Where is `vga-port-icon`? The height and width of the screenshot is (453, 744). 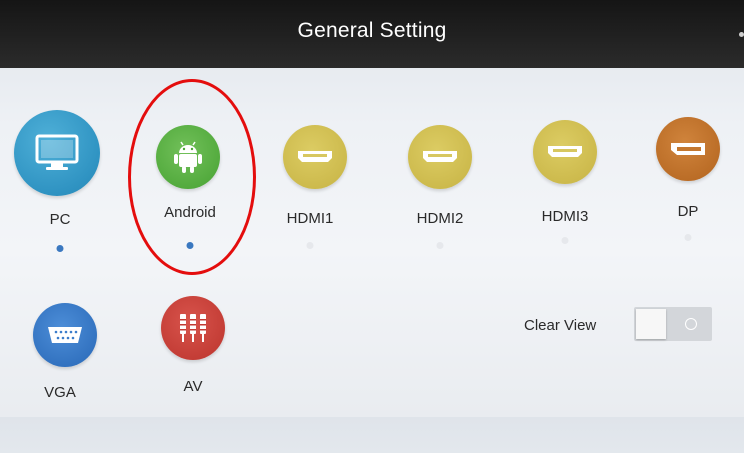
vga-port-icon is located at coordinates (65, 335).